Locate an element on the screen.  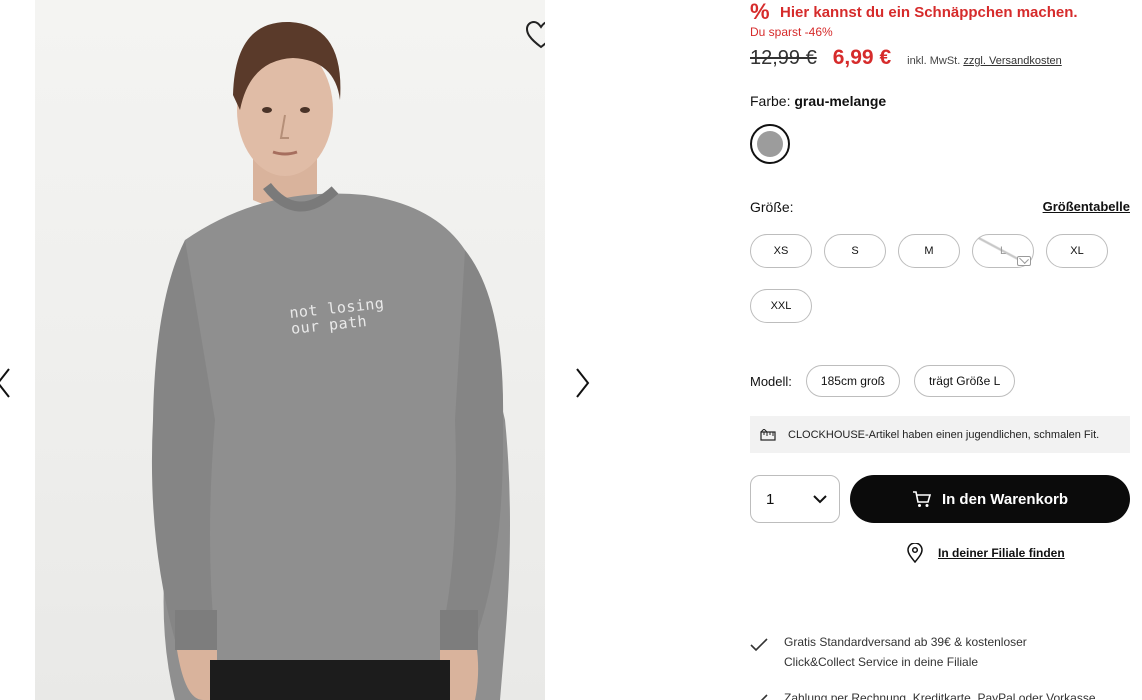
vat-note: inkl. MwSt. zzgl. Versandkosten is located at coordinates (984, 61).